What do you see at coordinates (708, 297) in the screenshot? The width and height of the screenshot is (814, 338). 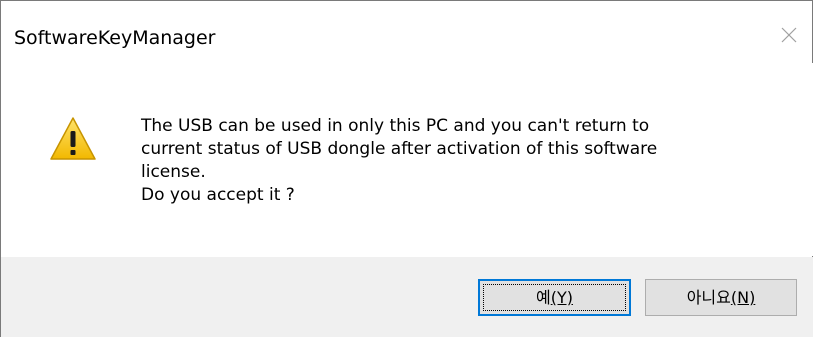 I see `no-label-text: 아니요` at bounding box center [708, 297].